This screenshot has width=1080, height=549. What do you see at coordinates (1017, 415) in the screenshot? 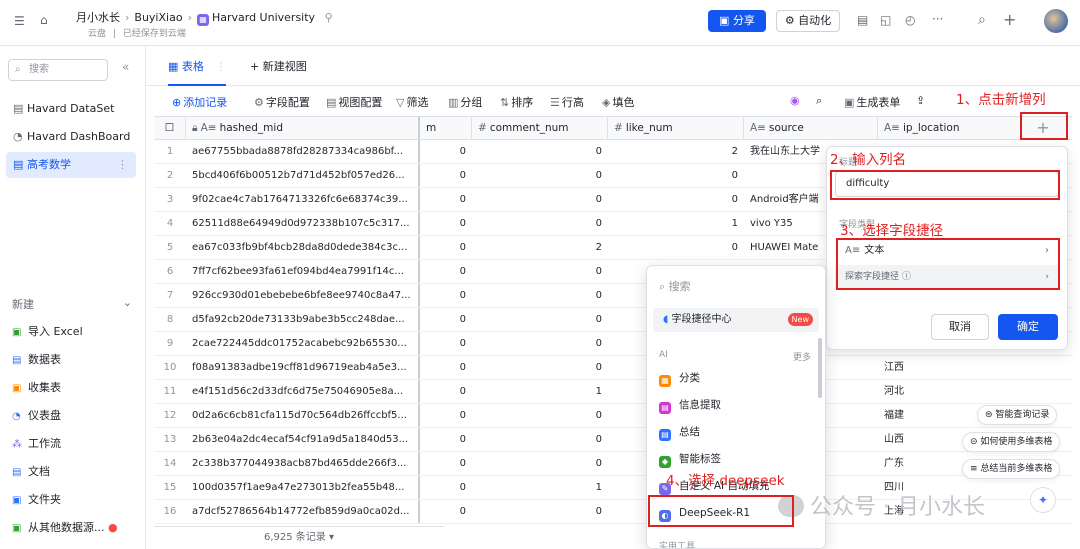
I see `smart-query-log-button: ⊜ 智能查询记录` at bounding box center [1017, 415].